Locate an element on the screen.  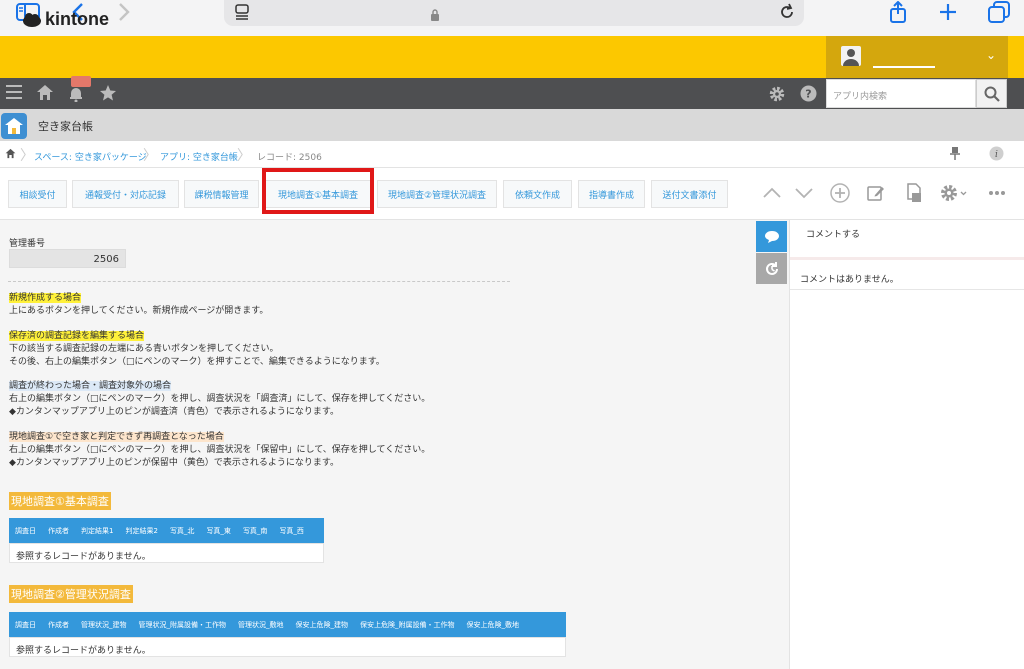
tab-consultation: 相談受付 is located at coordinates (37, 194).